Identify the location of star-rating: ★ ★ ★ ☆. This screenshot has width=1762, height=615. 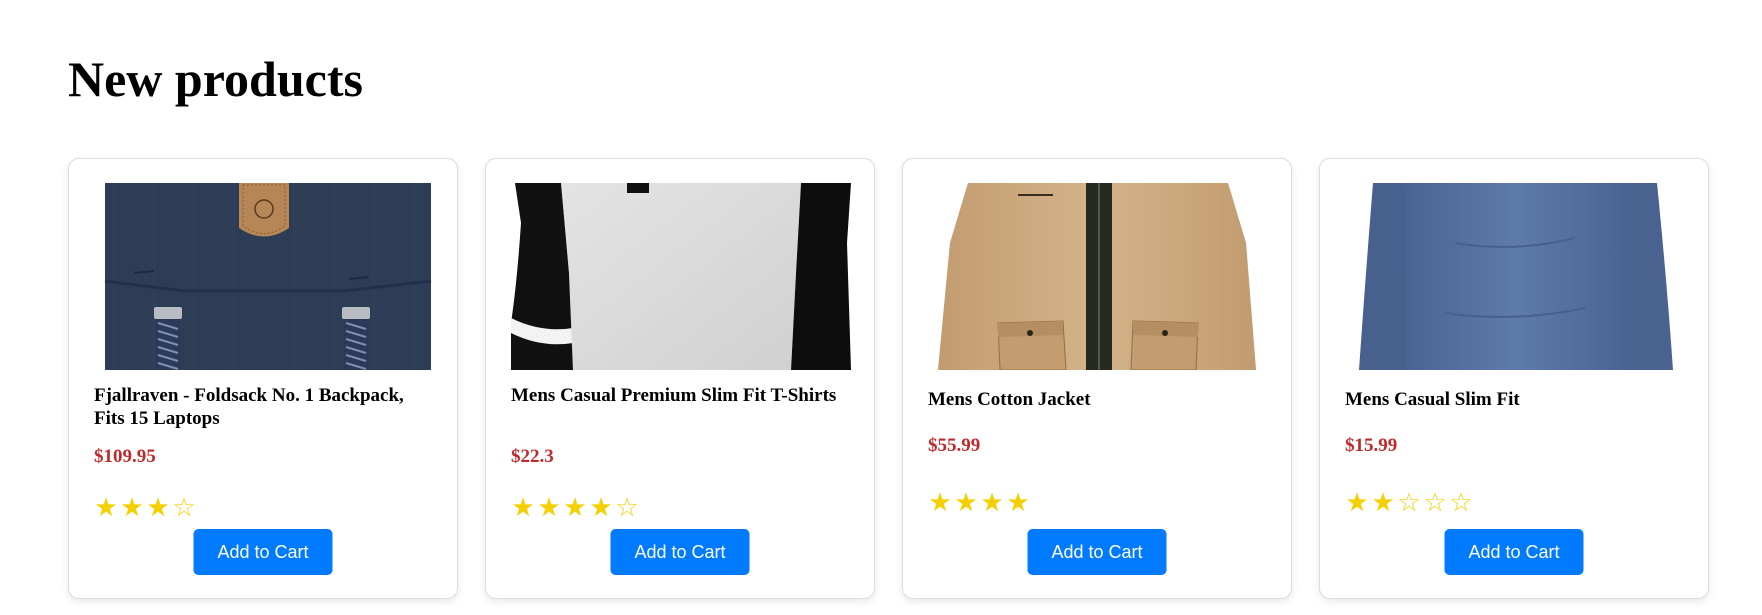
(145, 508).